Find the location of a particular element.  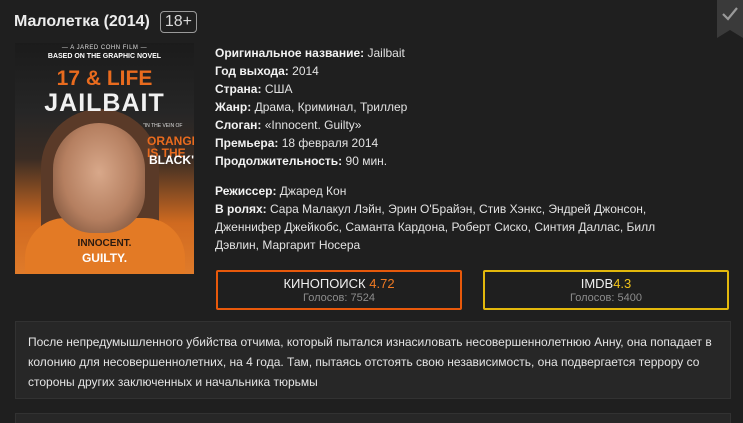

poster-side-black: BLACK" is located at coordinates (171, 160).